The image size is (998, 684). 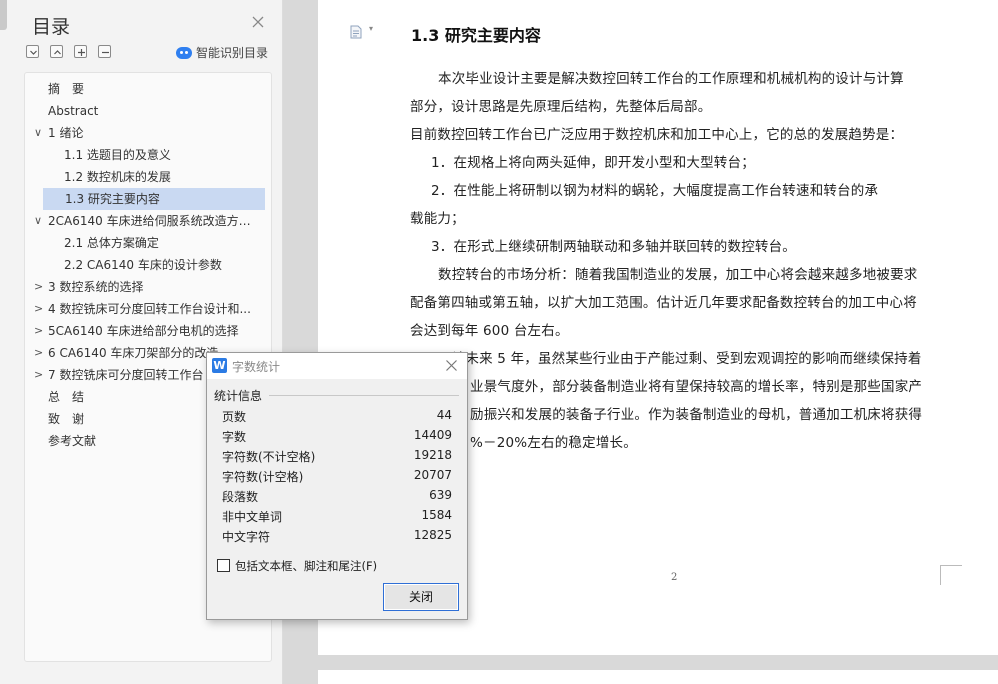 What do you see at coordinates (658, 677) in the screenshot?
I see `next-page-edge` at bounding box center [658, 677].